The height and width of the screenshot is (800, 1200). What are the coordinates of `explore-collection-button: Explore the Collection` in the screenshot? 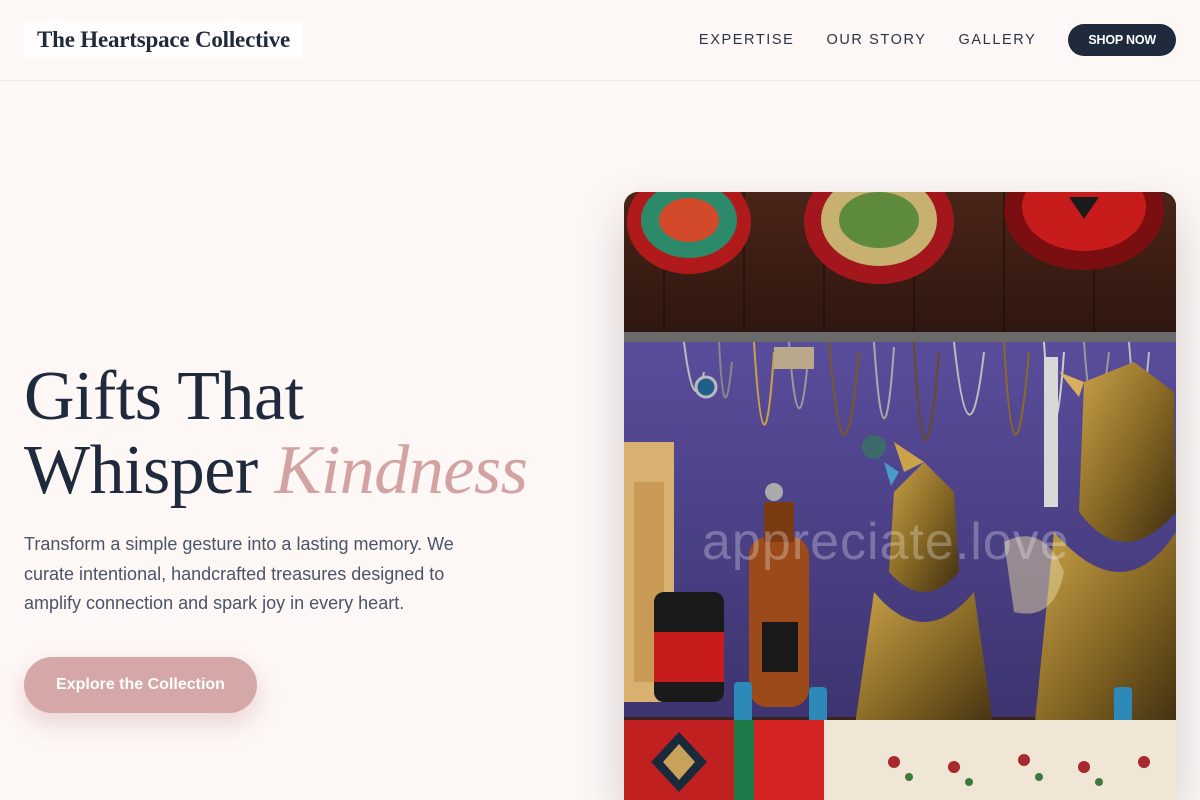 It's located at (140, 685).